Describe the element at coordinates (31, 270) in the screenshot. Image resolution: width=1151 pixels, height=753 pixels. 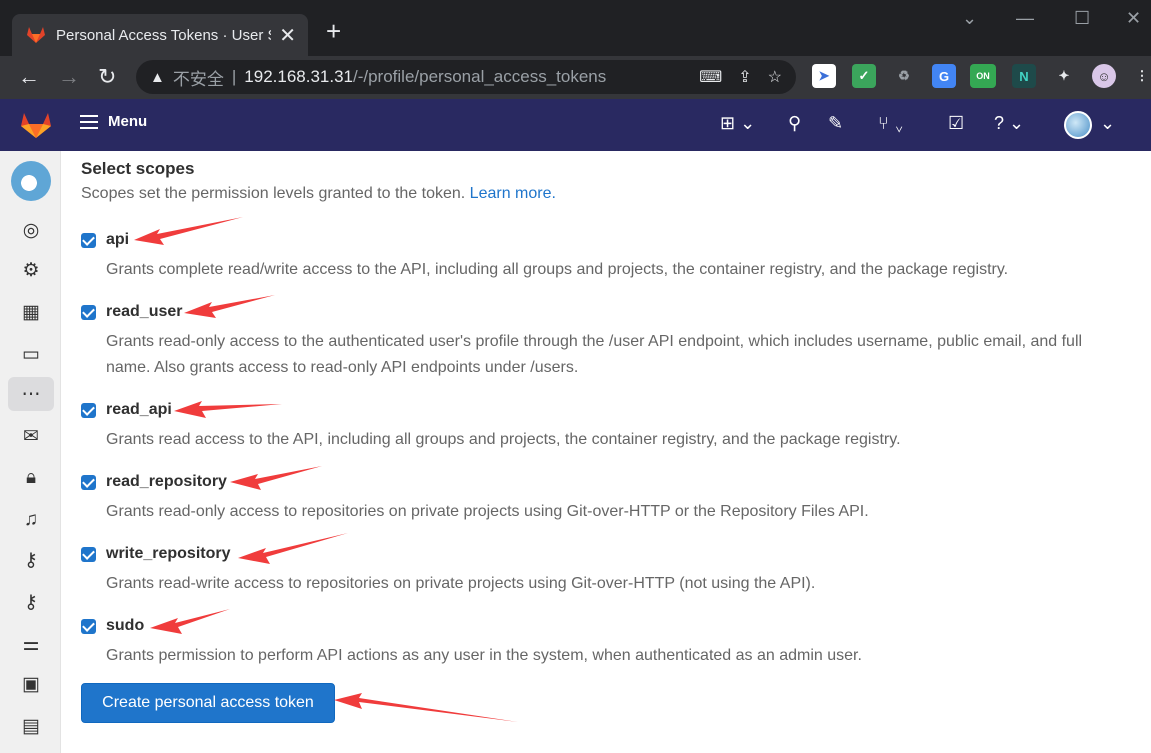
I see `account-icon: ⚙` at that location.